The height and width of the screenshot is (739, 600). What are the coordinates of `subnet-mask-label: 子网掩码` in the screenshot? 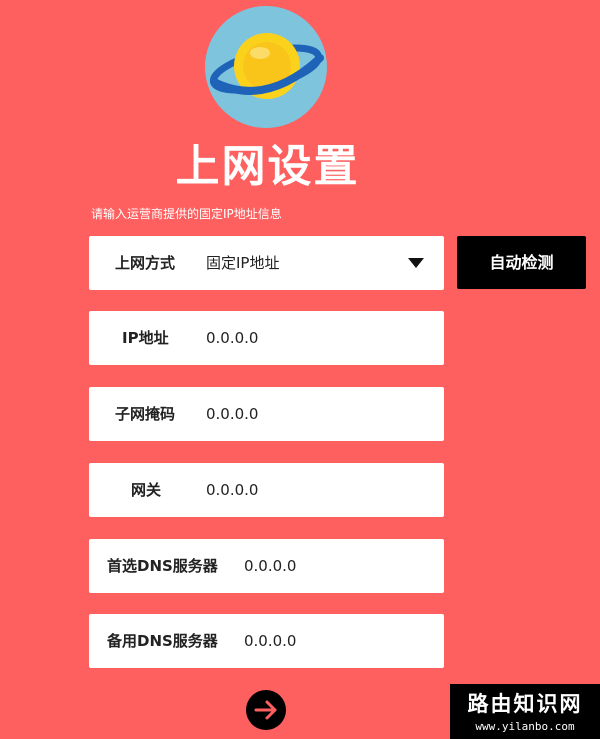 It's located at (145, 414).